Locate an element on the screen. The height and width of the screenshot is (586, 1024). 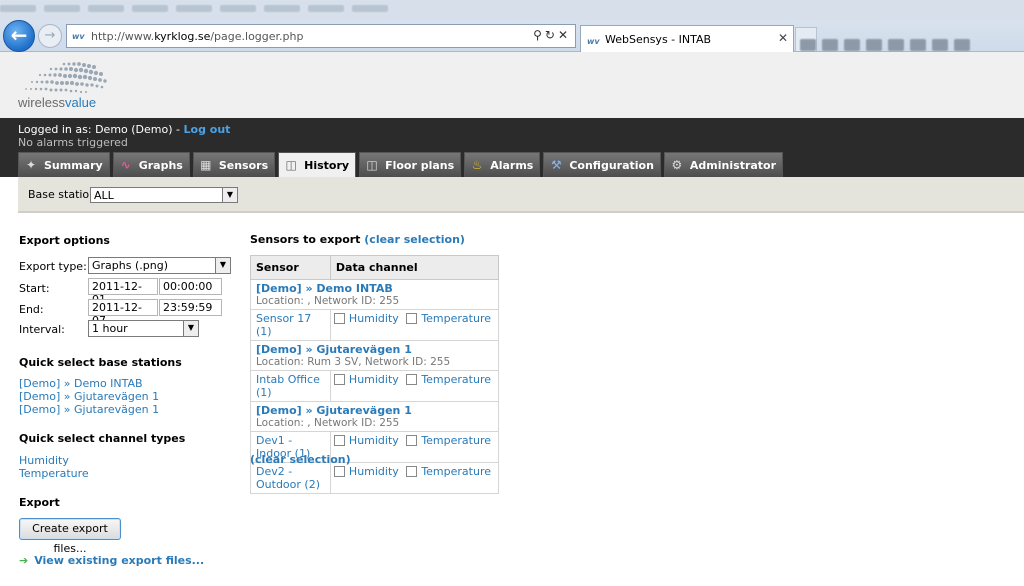
logo-text: wirelessvalue is located at coordinates (57, 102).